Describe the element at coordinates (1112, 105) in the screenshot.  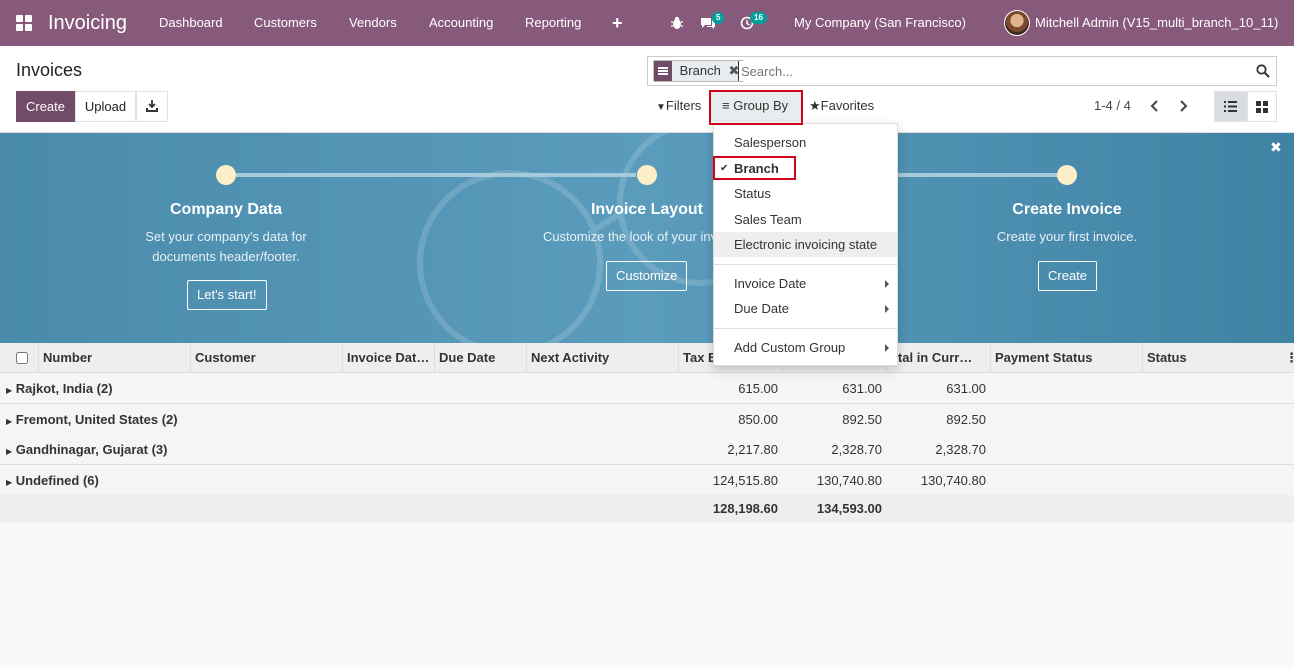
I see `pager-value: 1-4 / 4` at that location.